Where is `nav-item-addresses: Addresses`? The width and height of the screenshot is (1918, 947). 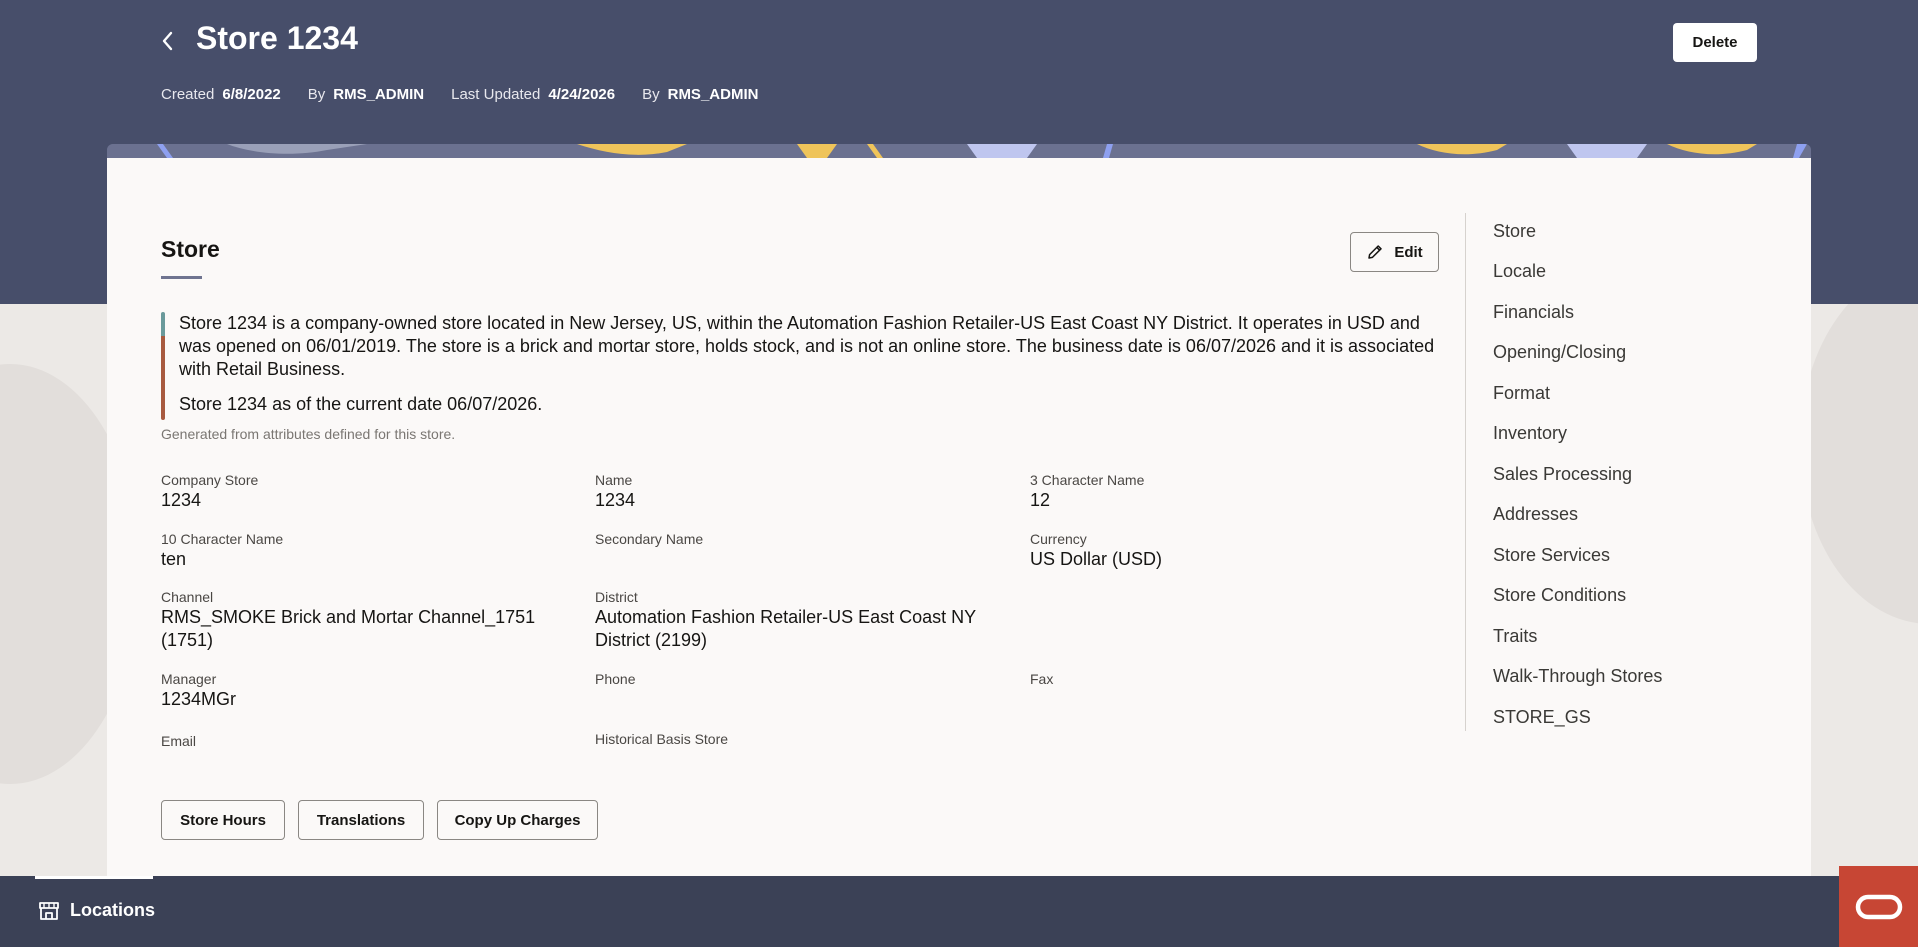
nav-item-addresses: Addresses is located at coordinates (1535, 514).